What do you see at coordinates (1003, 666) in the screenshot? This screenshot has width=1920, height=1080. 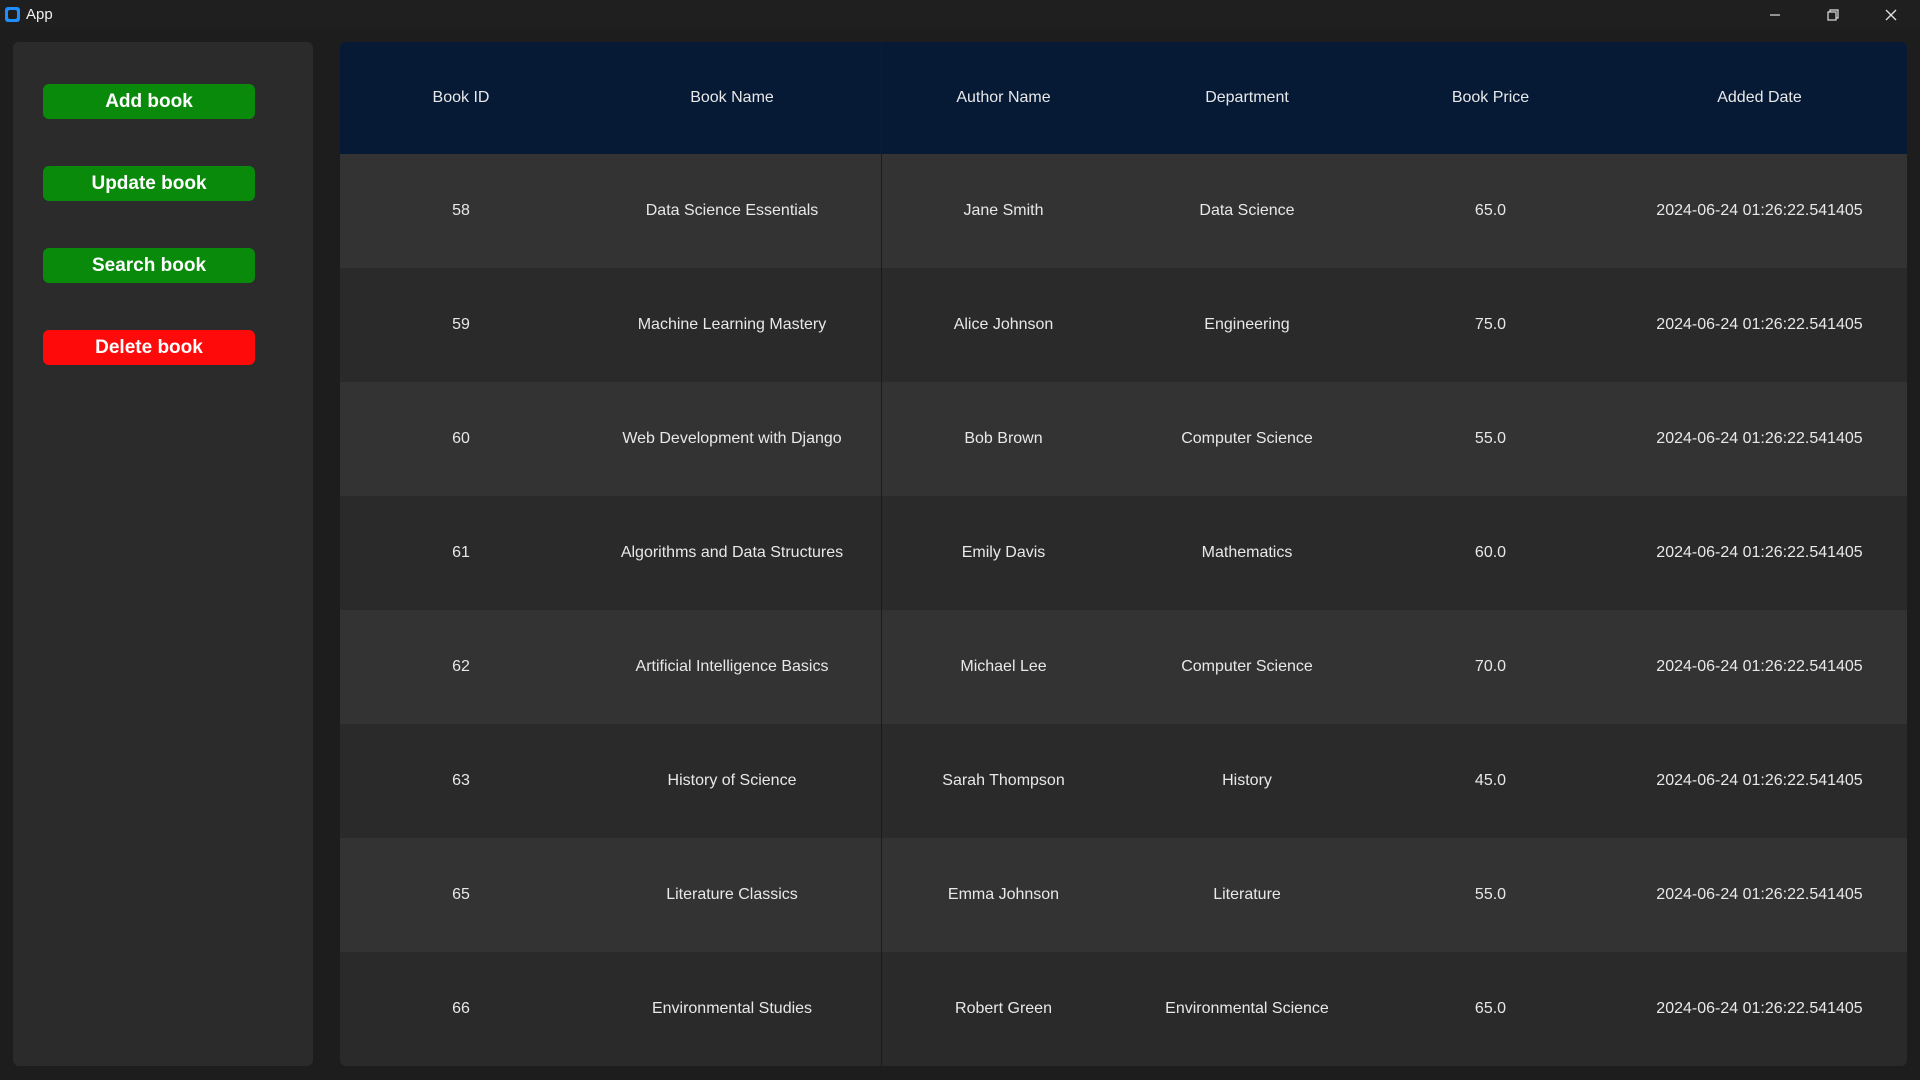 I see `cell-author-name: Michael Lee` at bounding box center [1003, 666].